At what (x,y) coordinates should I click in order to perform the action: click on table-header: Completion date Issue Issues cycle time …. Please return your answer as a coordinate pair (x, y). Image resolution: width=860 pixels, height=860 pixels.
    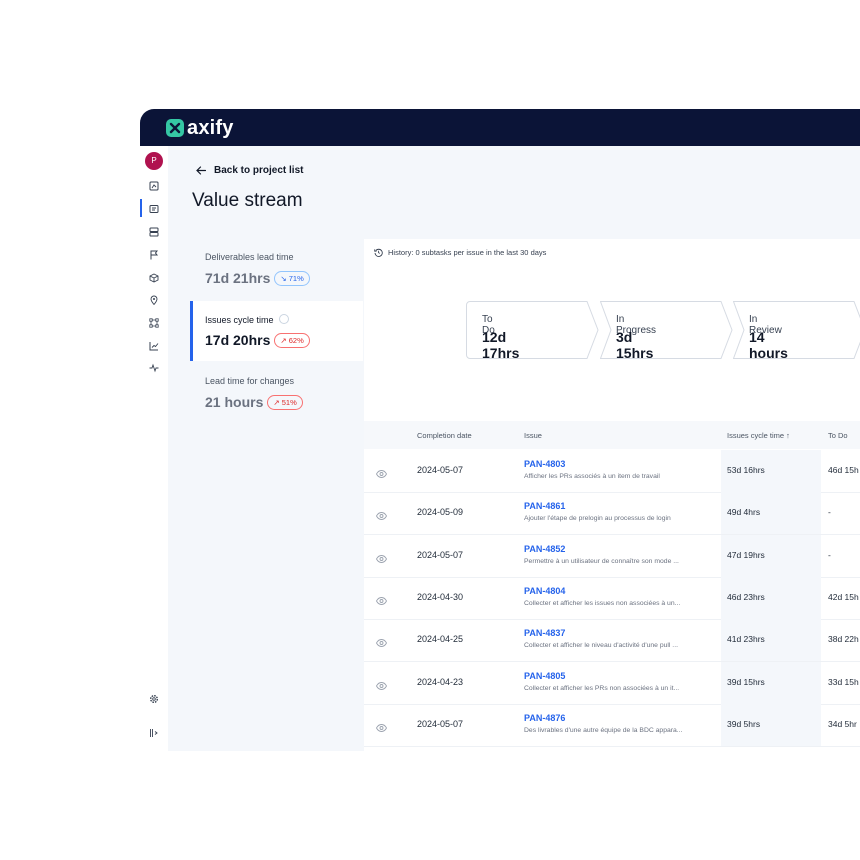
    Looking at the image, I should click on (612, 435).